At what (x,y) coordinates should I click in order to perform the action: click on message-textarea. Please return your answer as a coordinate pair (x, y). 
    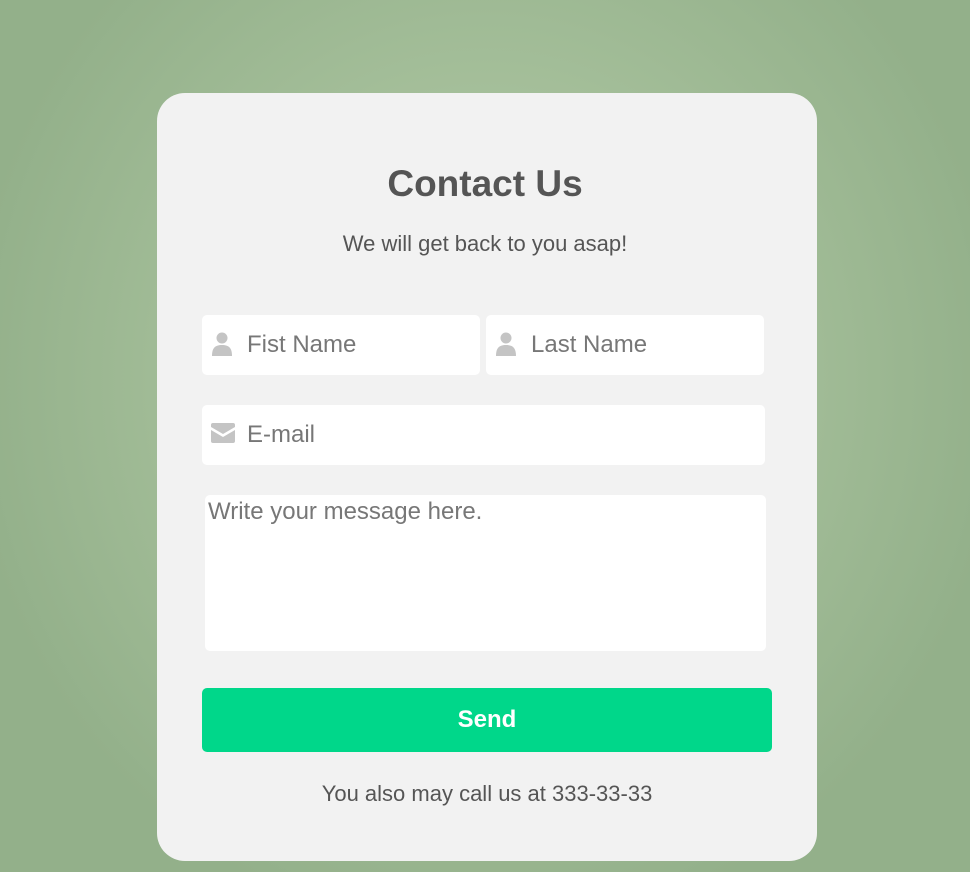
    Looking at the image, I should click on (485, 573).